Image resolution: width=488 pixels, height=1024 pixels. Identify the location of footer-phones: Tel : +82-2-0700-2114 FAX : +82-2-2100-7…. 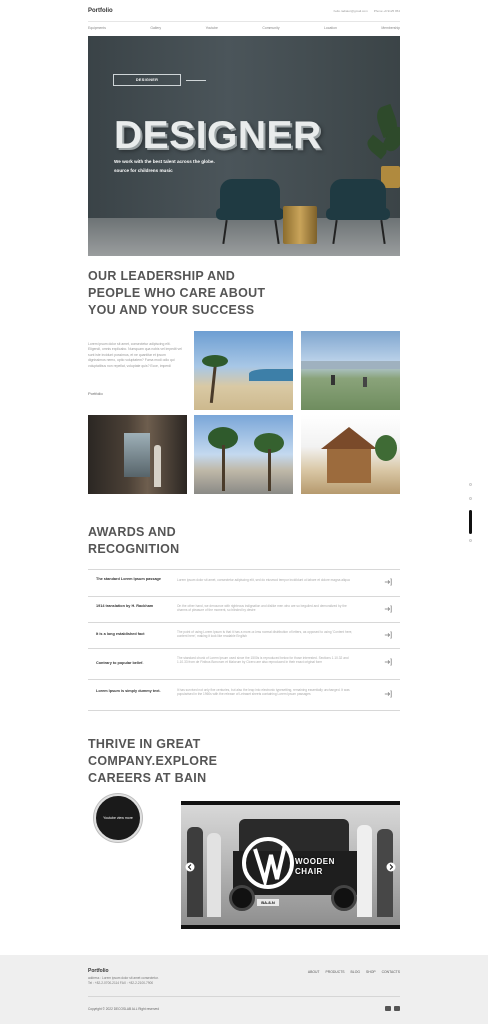
(121, 982).